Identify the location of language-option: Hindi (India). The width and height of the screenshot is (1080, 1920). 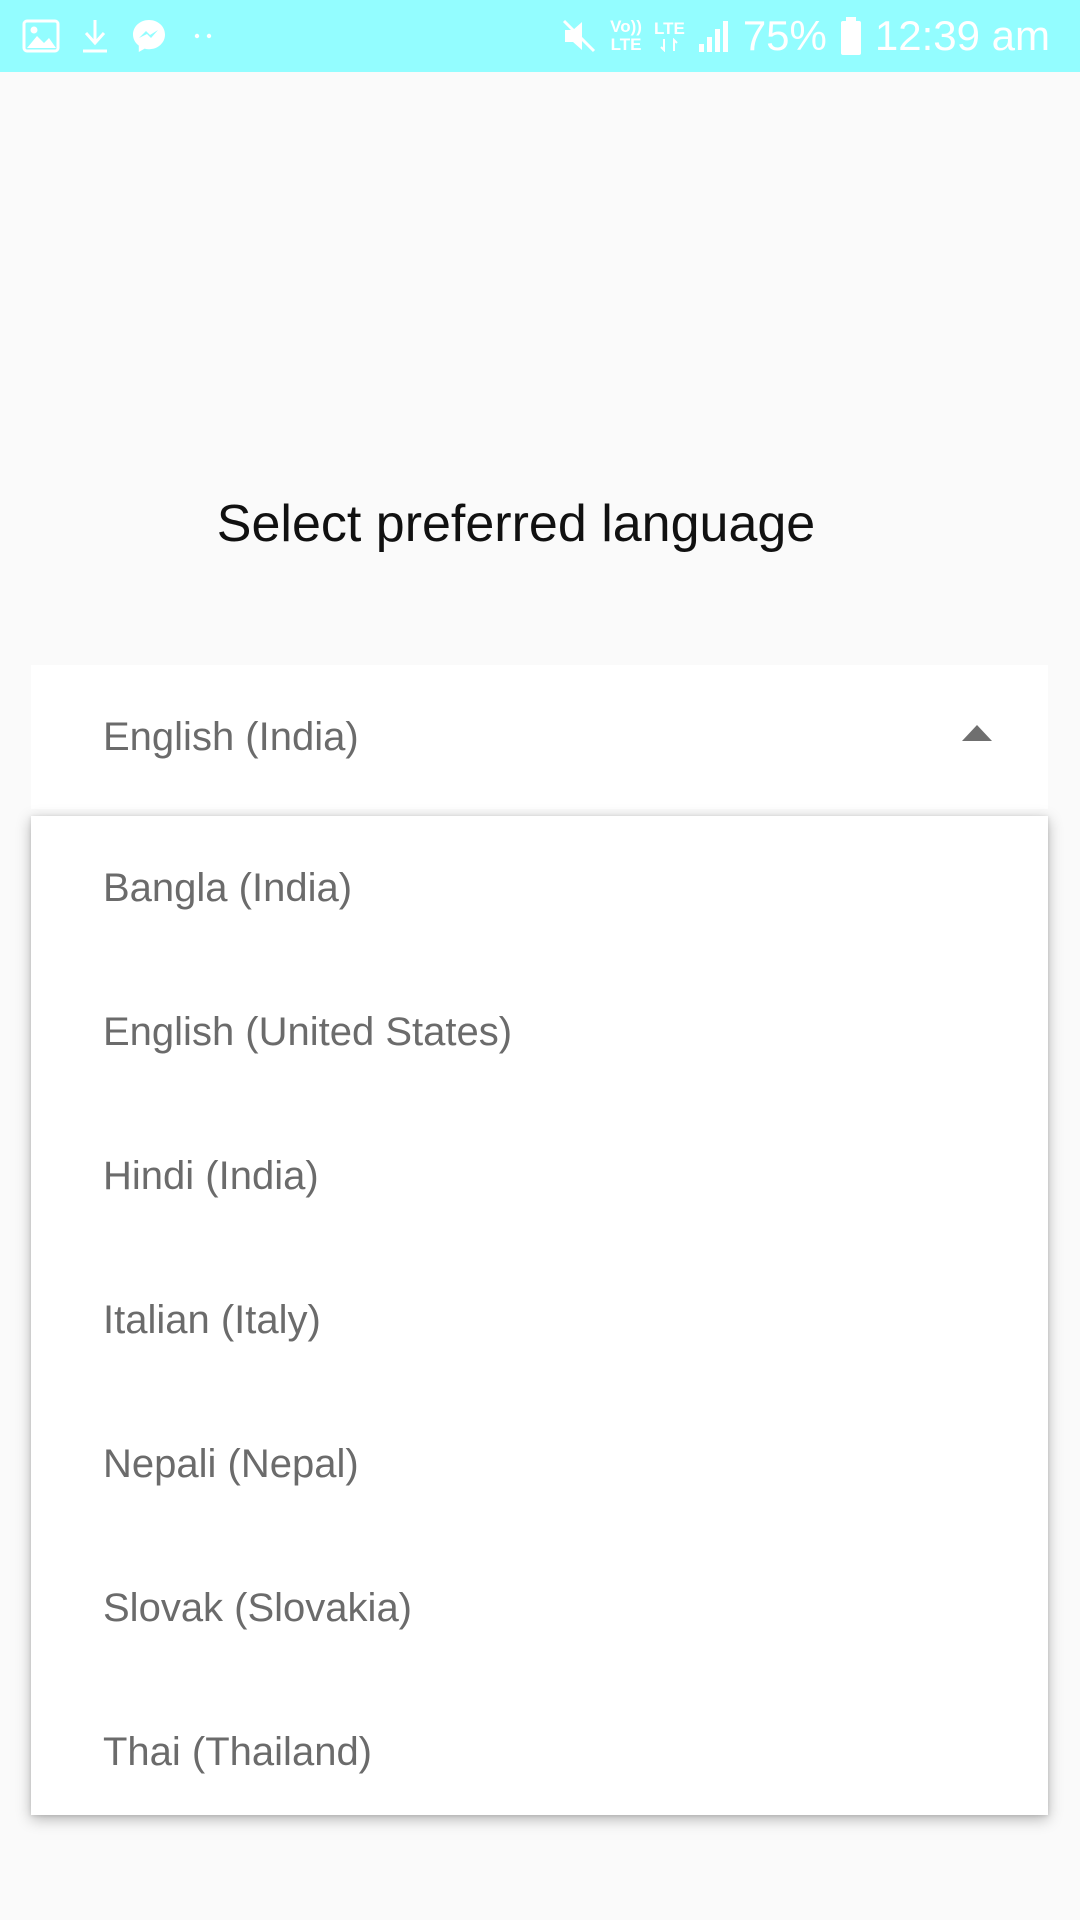
(539, 1176).